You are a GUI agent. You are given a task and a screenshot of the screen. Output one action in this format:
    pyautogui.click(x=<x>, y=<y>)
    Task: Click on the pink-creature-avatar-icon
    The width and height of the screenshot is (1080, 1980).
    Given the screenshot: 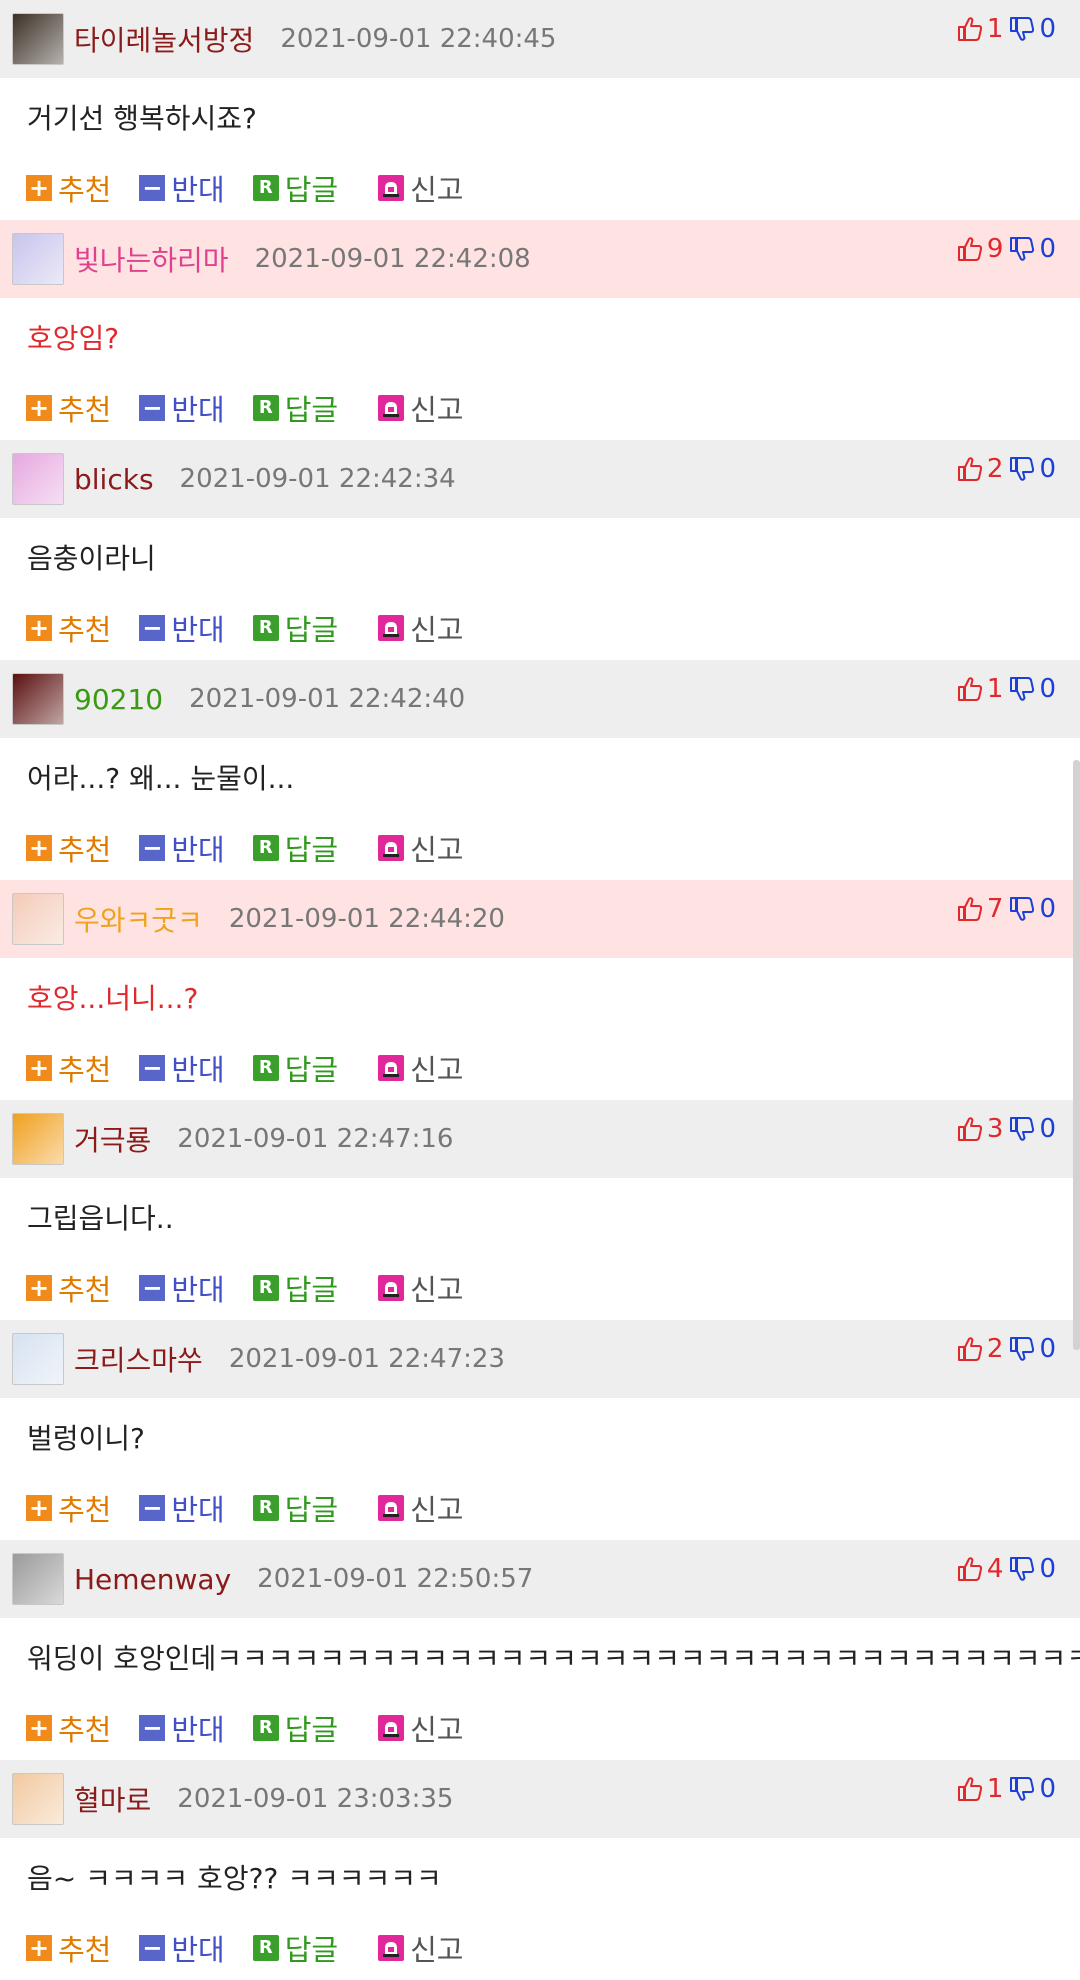 What is the action you would take?
    pyautogui.click(x=38, y=479)
    